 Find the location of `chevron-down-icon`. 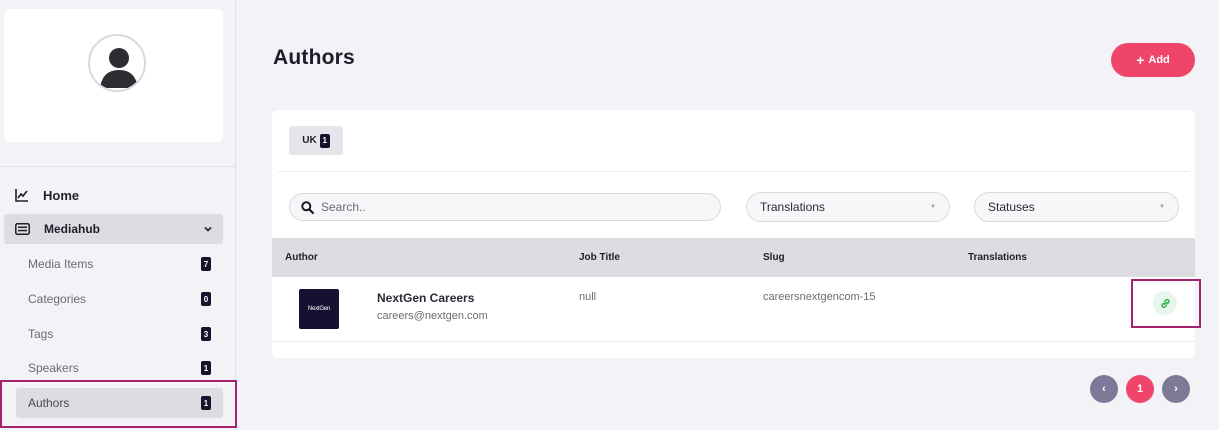

chevron-down-icon is located at coordinates (208, 229).